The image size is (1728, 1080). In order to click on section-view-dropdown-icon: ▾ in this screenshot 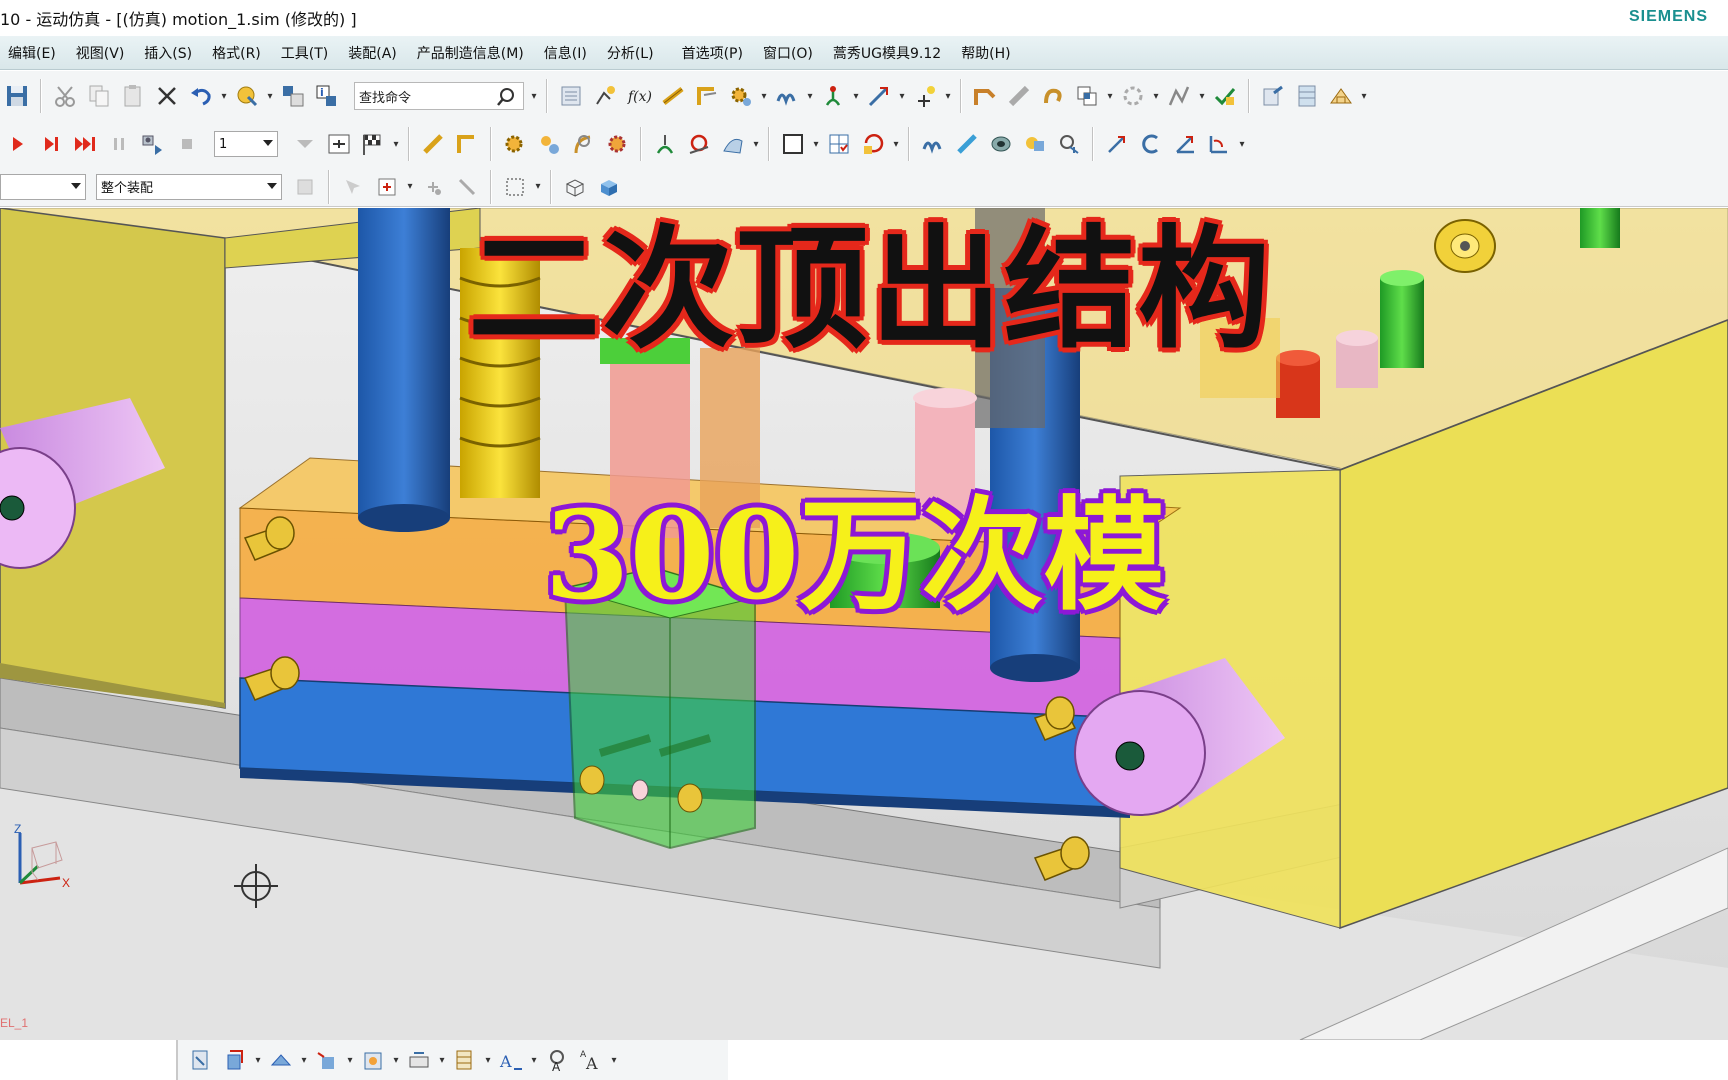, I will do `click(350, 1060)`.